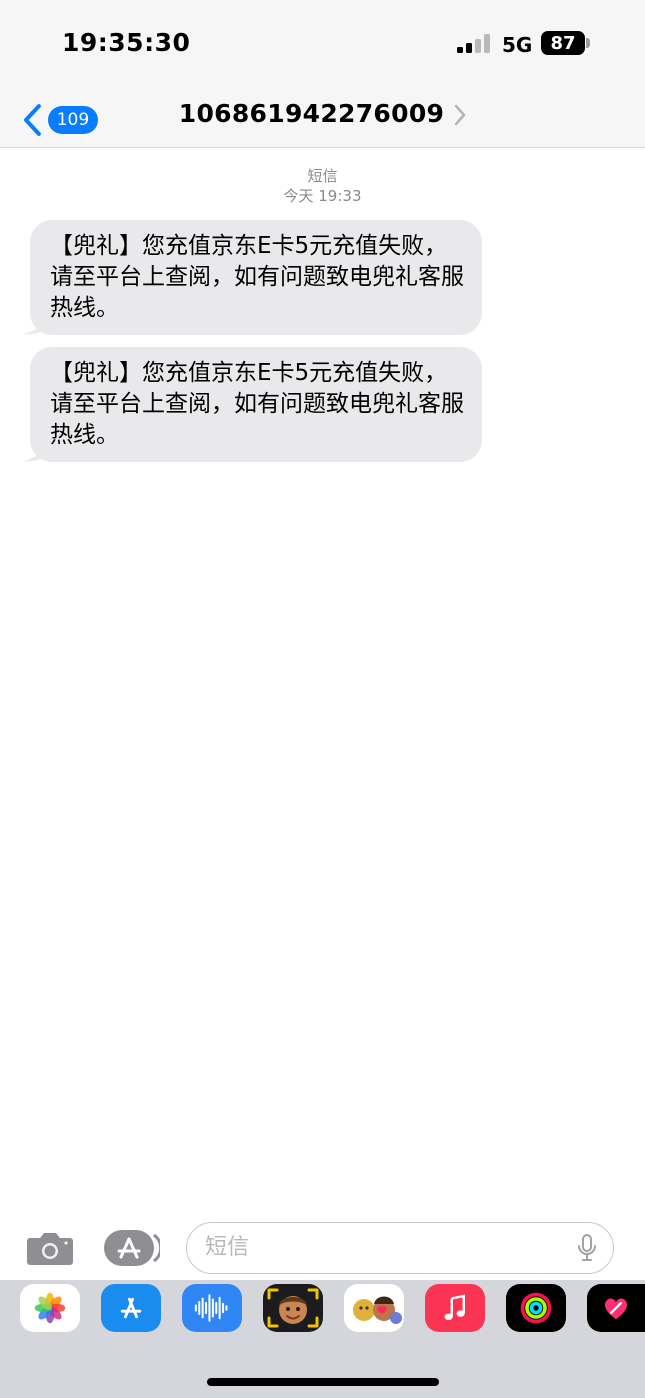 This screenshot has height=1398, width=645. I want to click on compose-bar, so click(322, 1248).